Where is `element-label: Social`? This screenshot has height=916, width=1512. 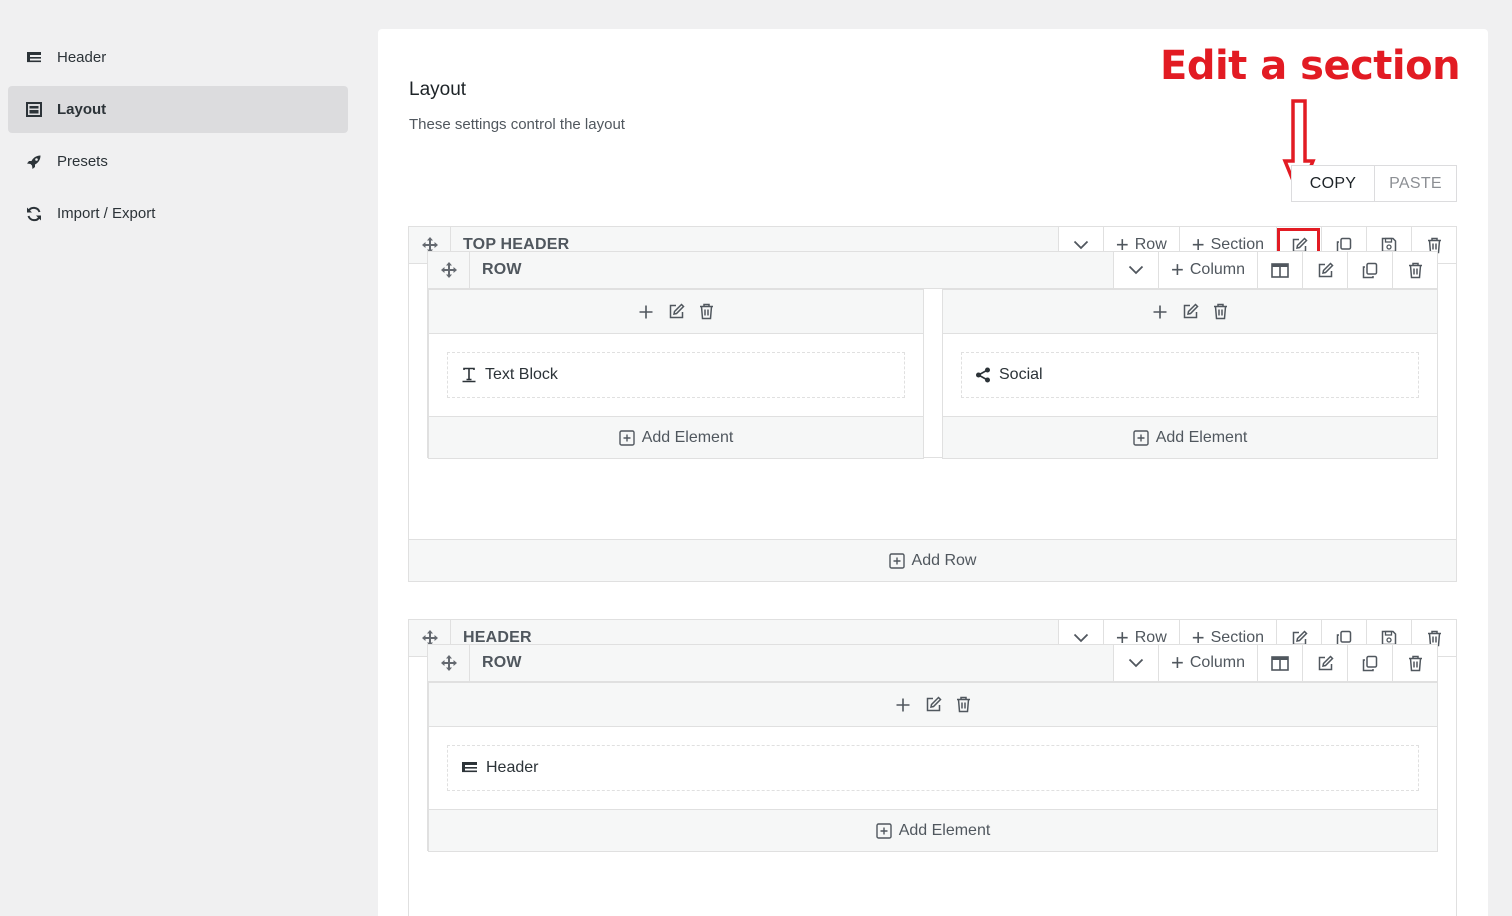 element-label: Social is located at coordinates (1021, 374).